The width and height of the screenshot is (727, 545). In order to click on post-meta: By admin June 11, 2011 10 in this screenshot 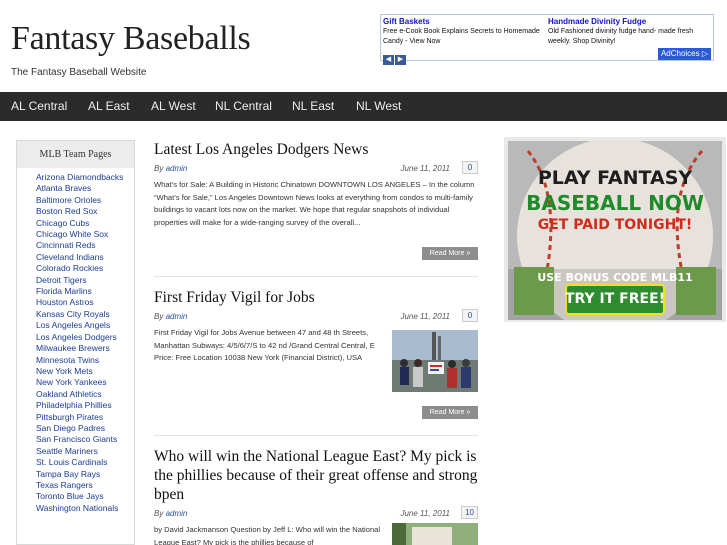, I will do `click(316, 514)`.